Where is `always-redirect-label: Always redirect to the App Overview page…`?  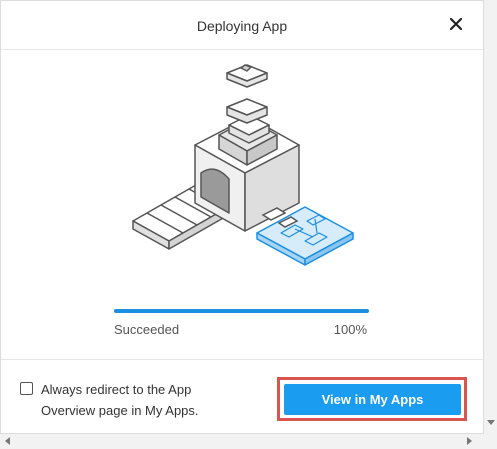
always-redirect-label: Always redirect to the App Overview page… is located at coordinates (120, 400).